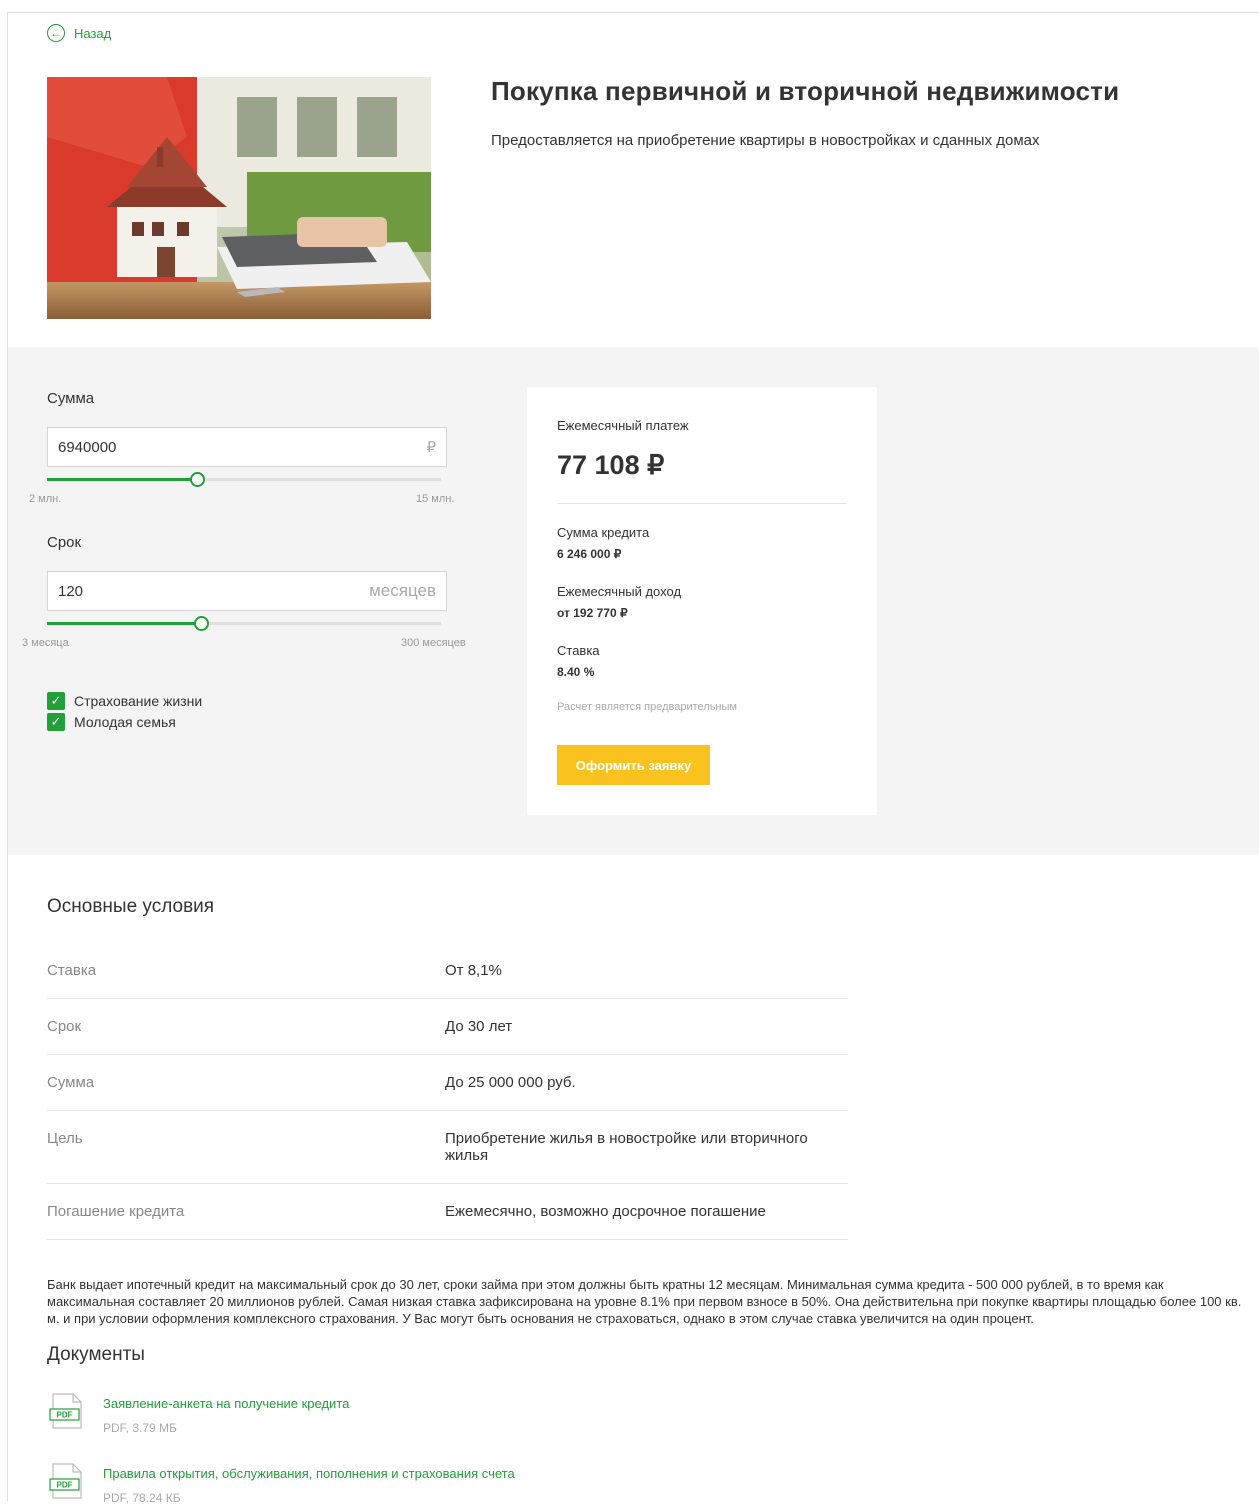 This screenshot has width=1259, height=1505. I want to click on checkbox-life-insurance: ✓ Страхование жизни, so click(124, 701).